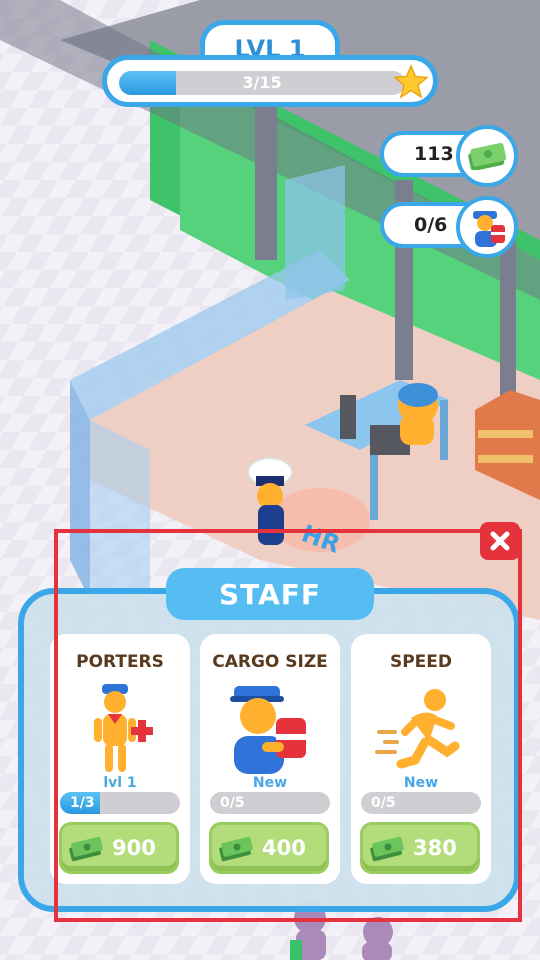  Describe the element at coordinates (487, 156) in the screenshot. I see `cash-icon` at that location.